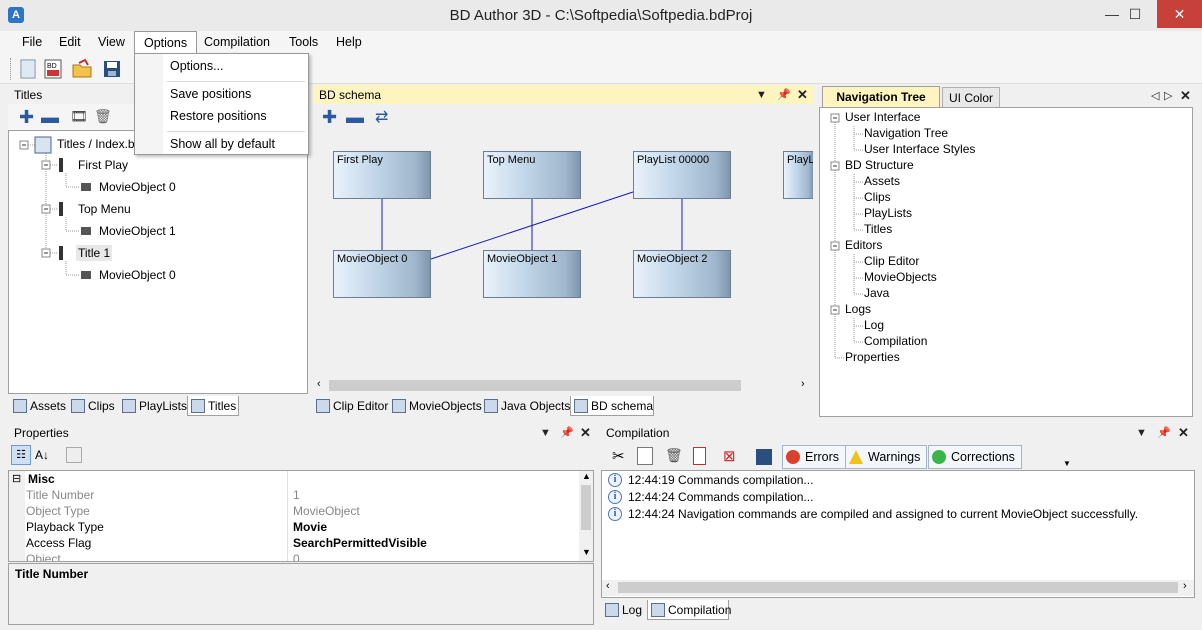 The width and height of the screenshot is (1202, 630). I want to click on tab-compilation: Compilation, so click(689, 610).